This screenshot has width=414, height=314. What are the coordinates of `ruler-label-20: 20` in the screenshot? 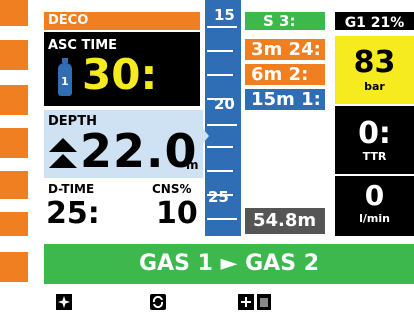 It's located at (224, 104).